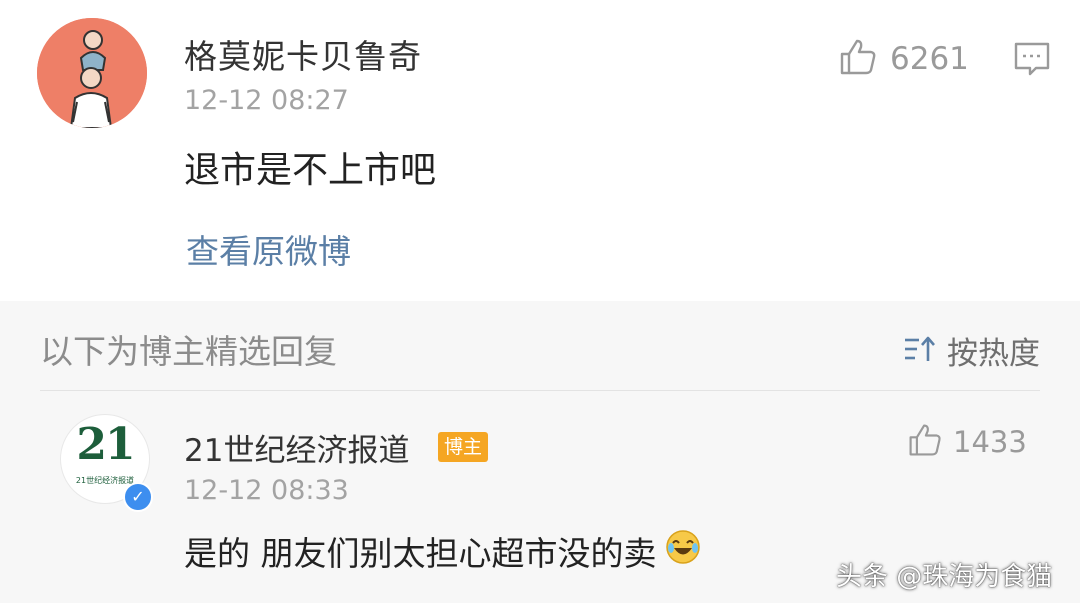 Image resolution: width=1080 pixels, height=603 pixels. I want to click on reply-text: 是的 朋友们别太担心超市没的卖, so click(420, 553).